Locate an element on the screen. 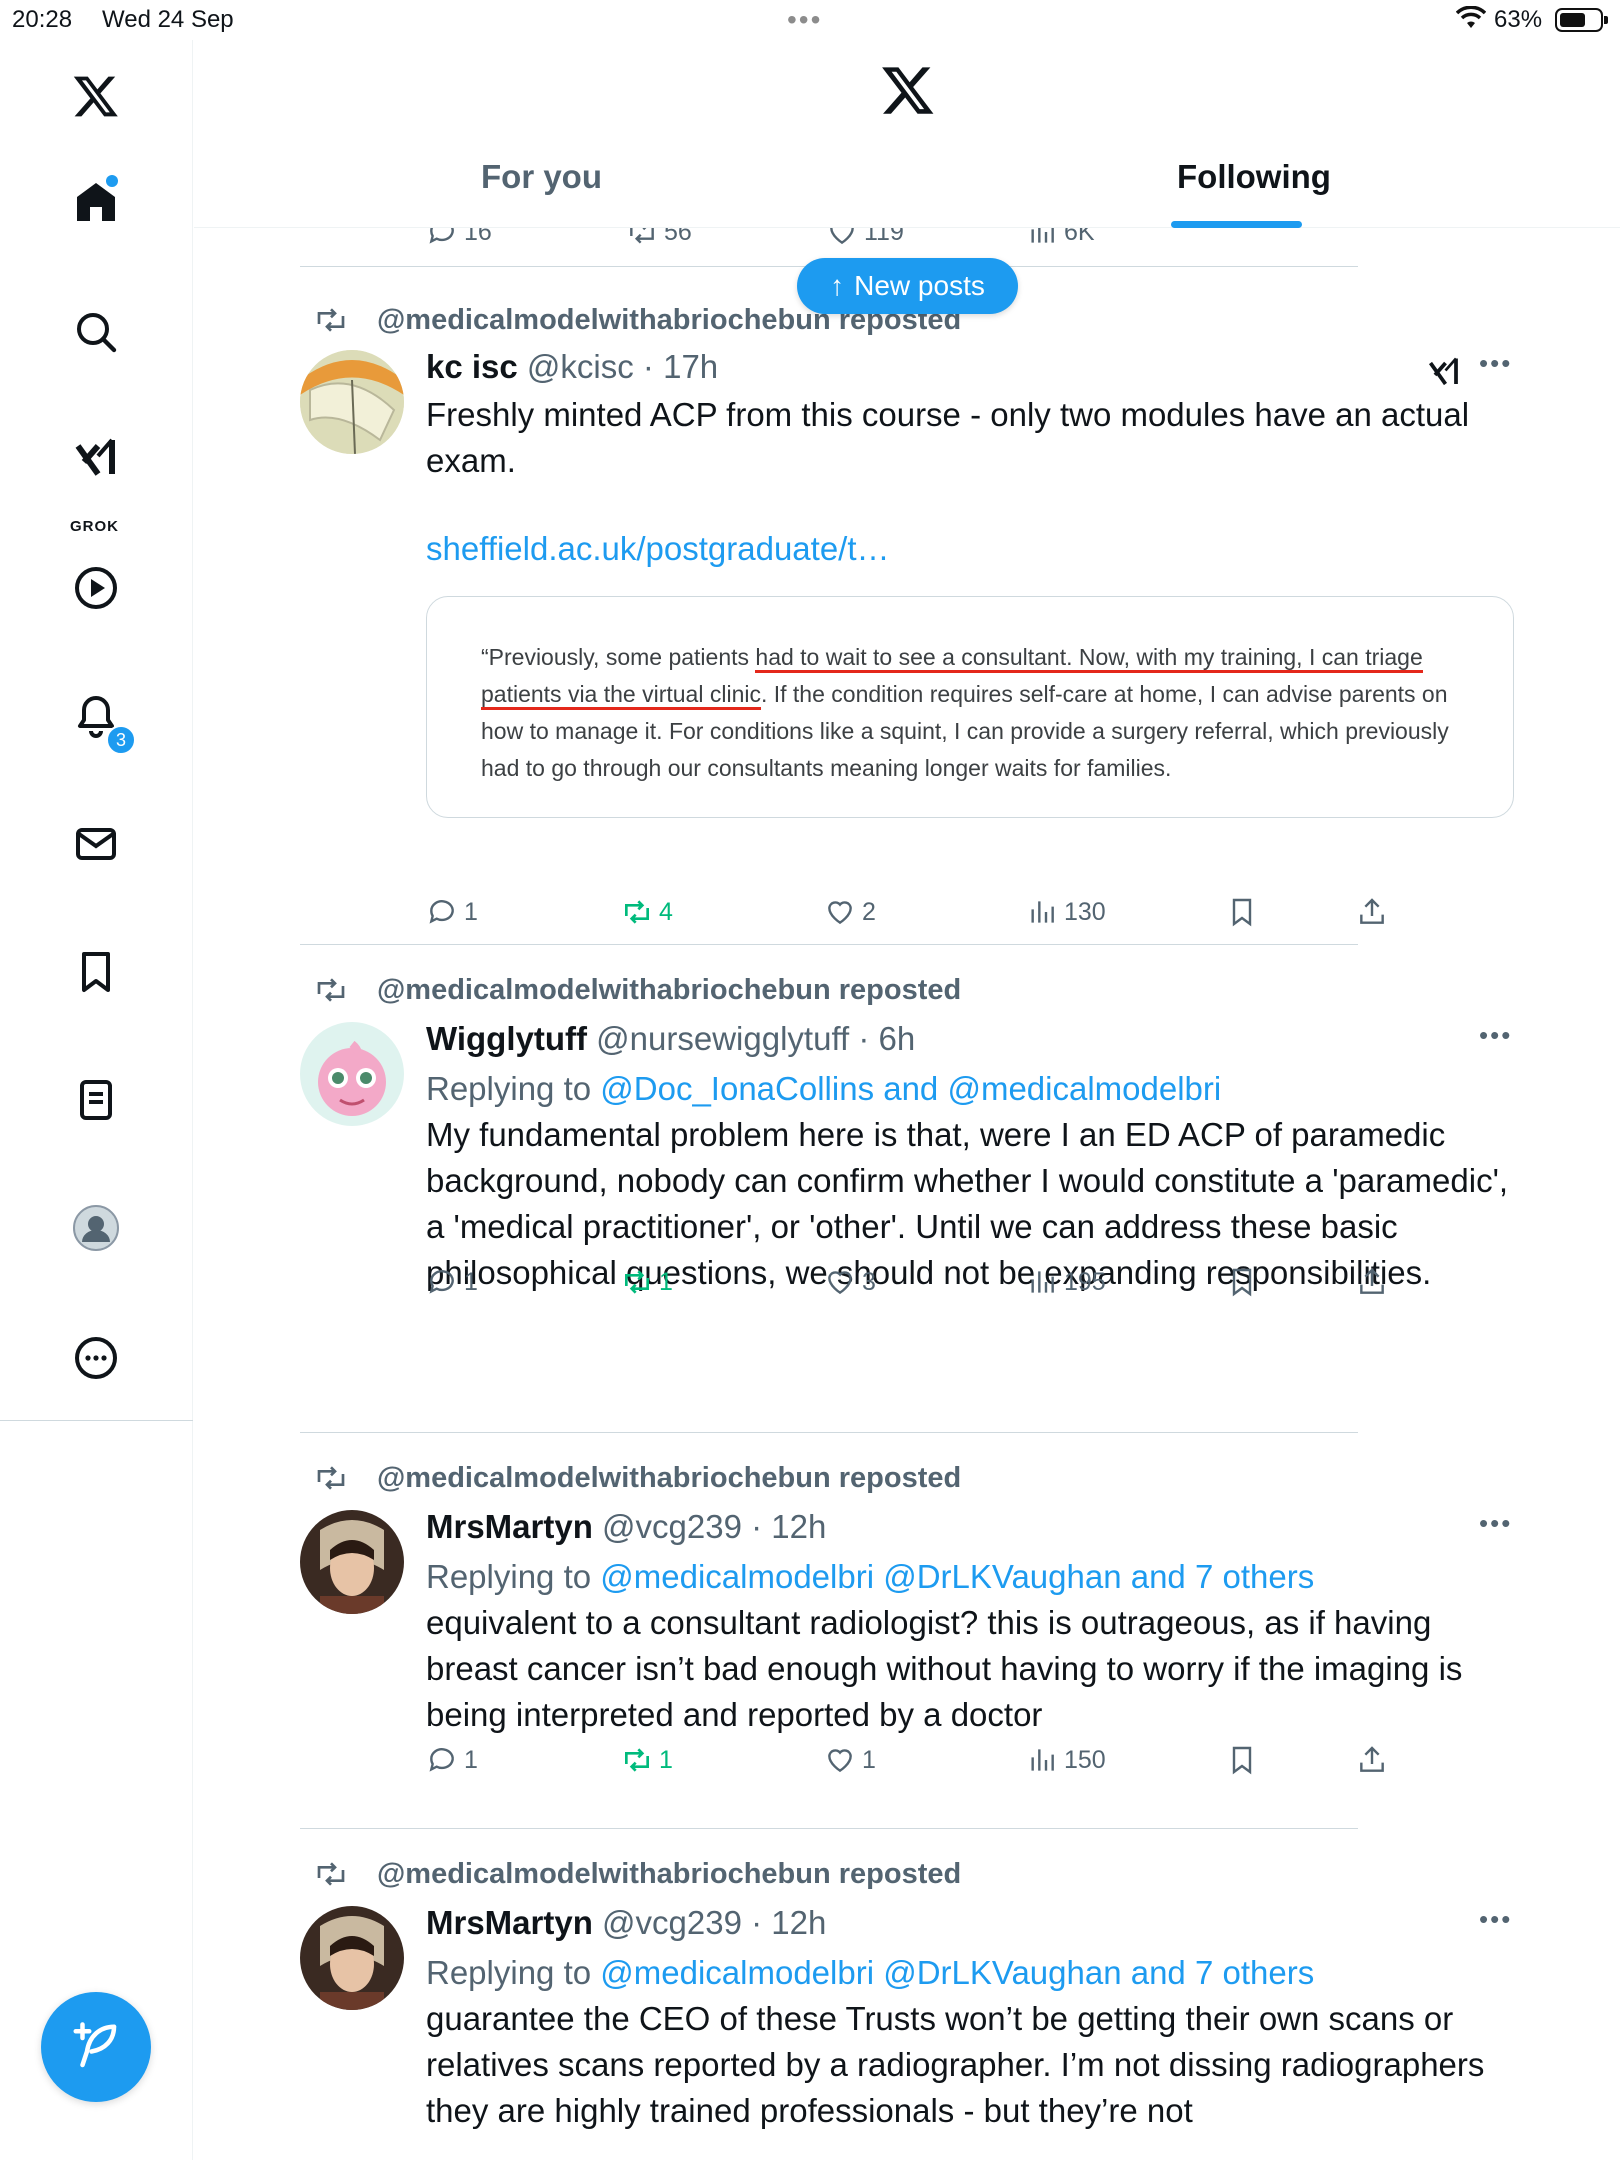 Image resolution: width=1620 pixels, height=2160 pixels. post-time: 6h is located at coordinates (897, 1038).